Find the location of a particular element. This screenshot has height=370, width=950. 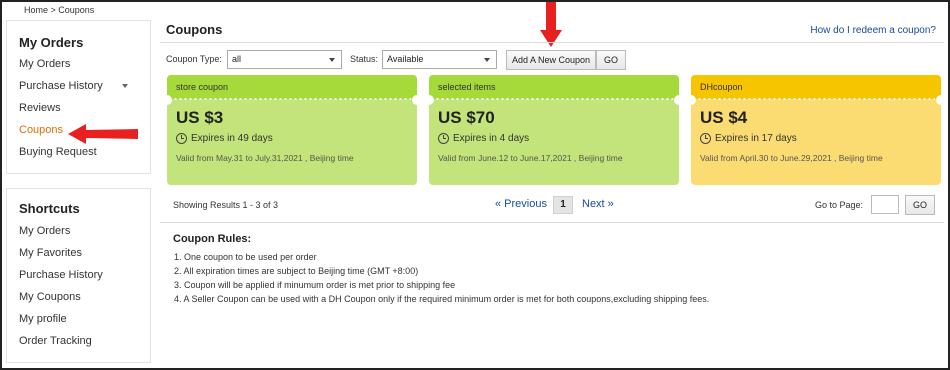

coupon-type-label: Coupon Type: is located at coordinates (194, 59).